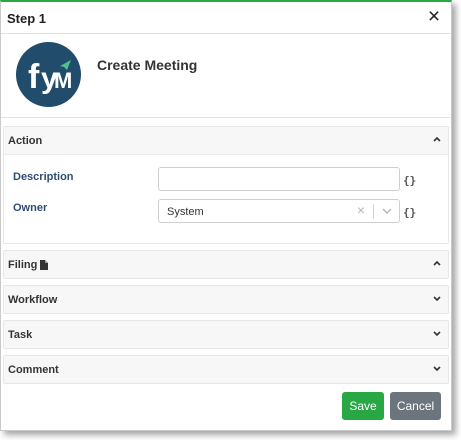 This screenshot has height=440, width=461. Describe the element at coordinates (409, 180) in the screenshot. I see `description-variable-icon: {}` at that location.